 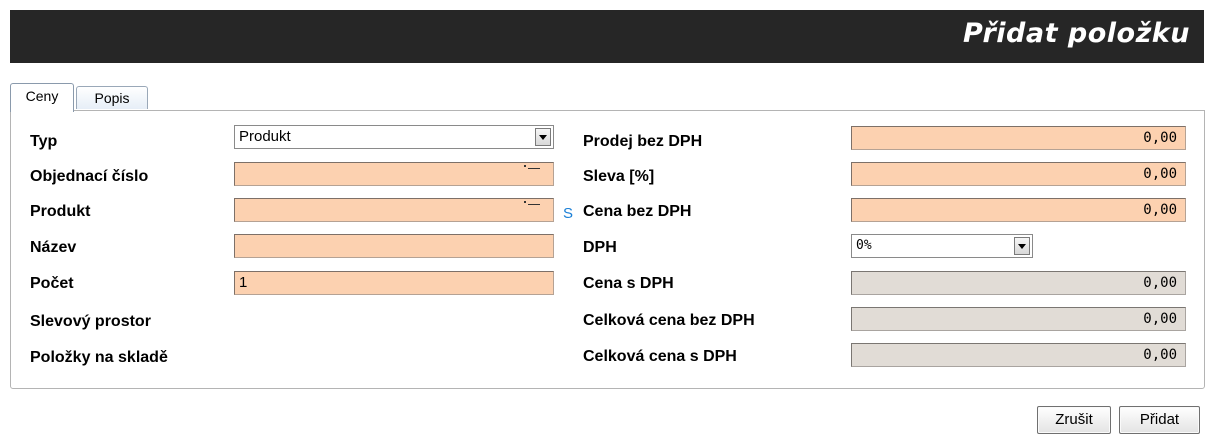 What do you see at coordinates (1018, 174) in the screenshot?
I see `sleva-field: 0,00` at bounding box center [1018, 174].